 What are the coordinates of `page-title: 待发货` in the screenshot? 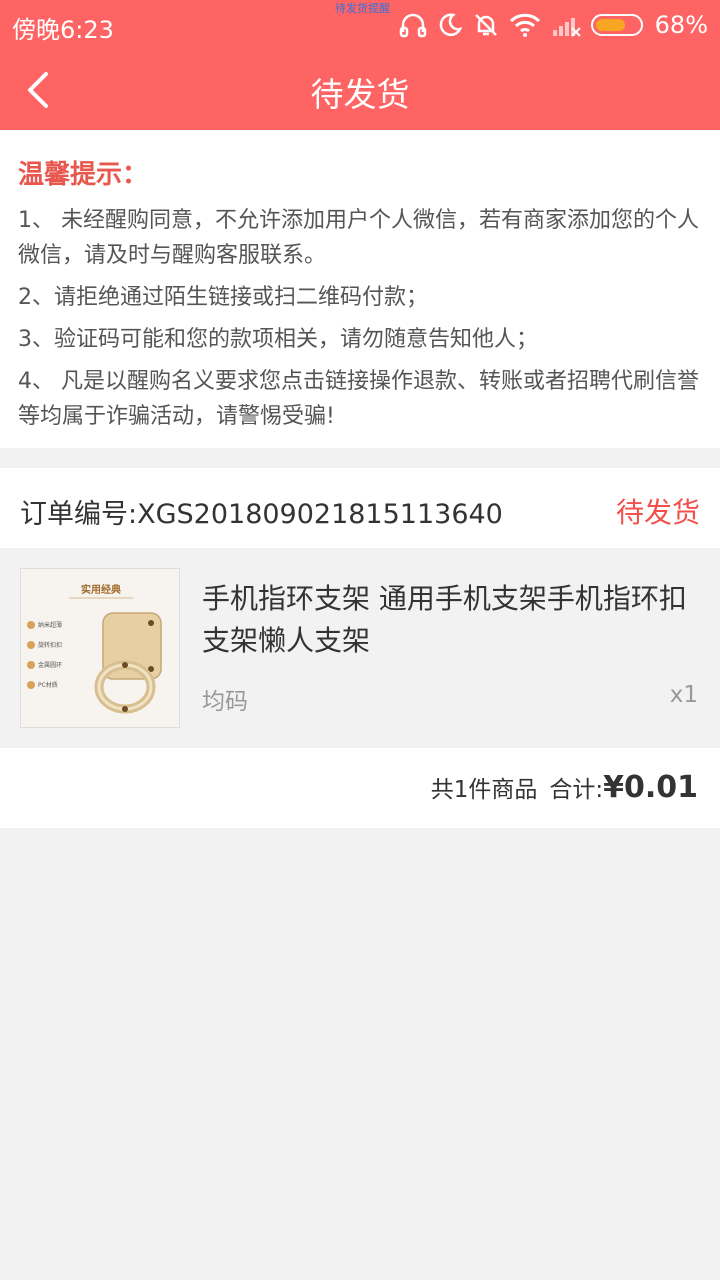 It's located at (360, 94).